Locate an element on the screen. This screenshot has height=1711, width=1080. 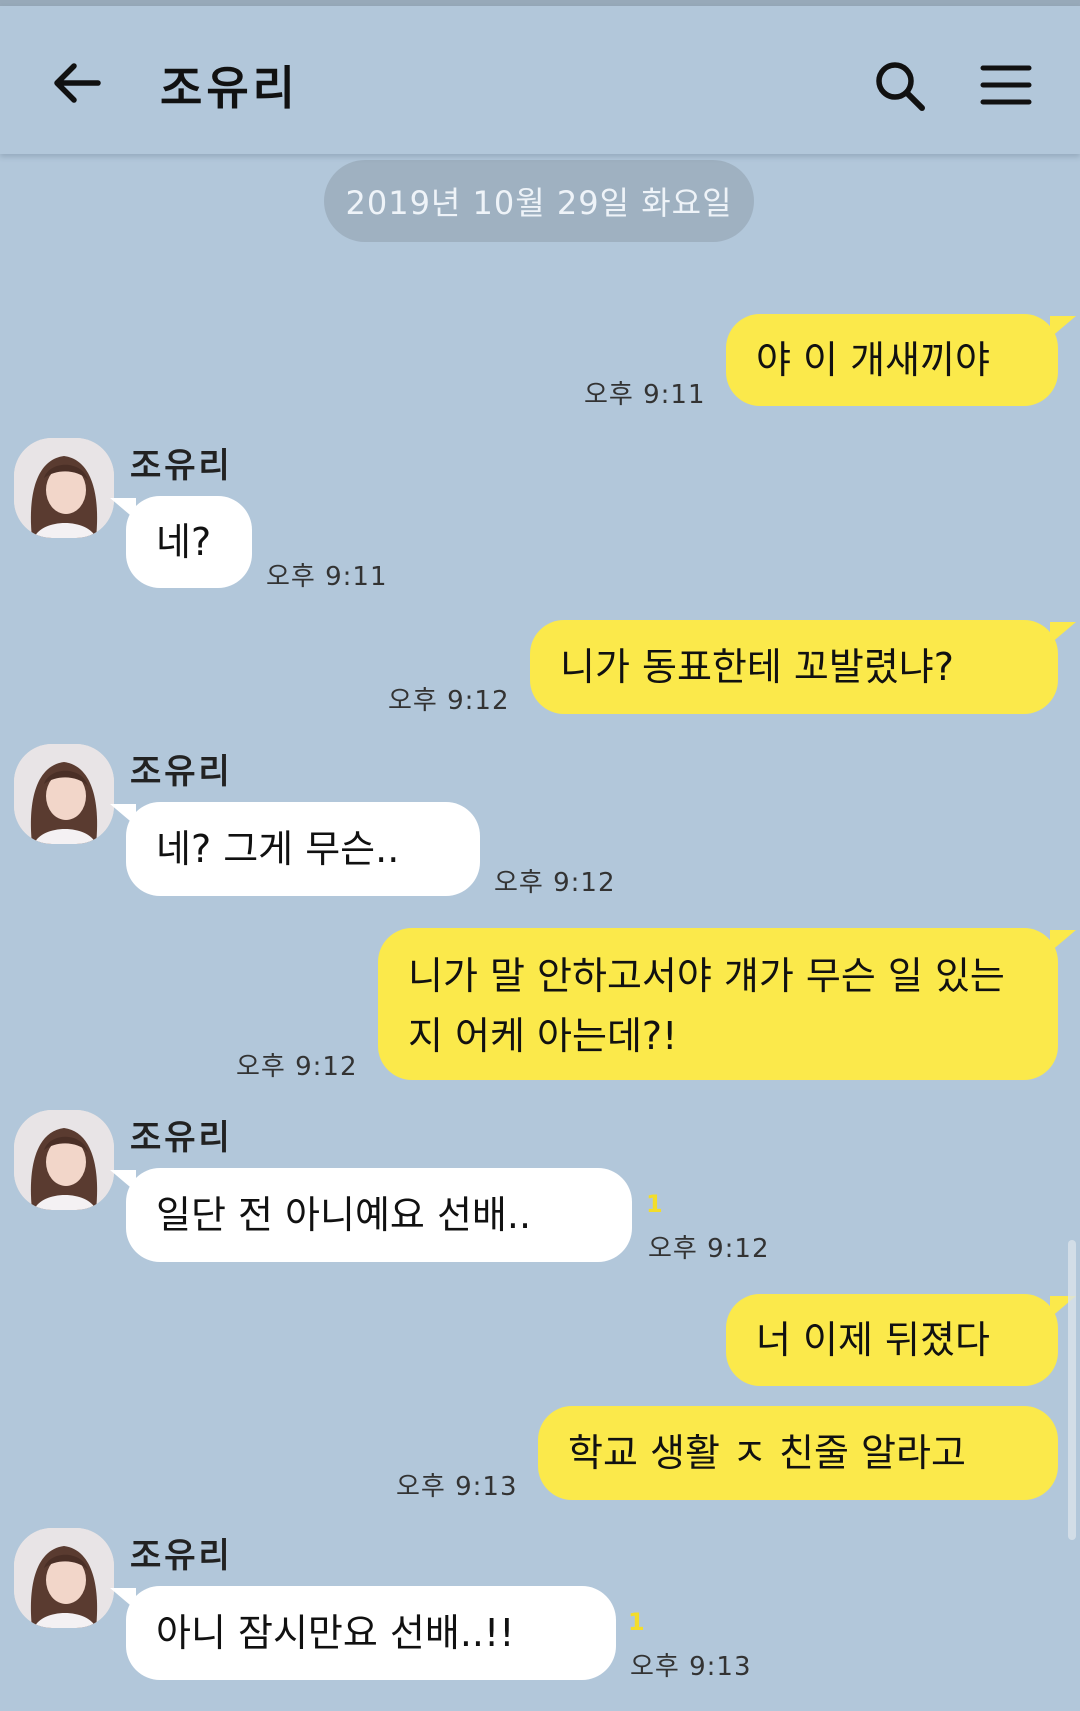
message-text: 일단 전 아니예요 선배.. is located at coordinates (344, 1215).